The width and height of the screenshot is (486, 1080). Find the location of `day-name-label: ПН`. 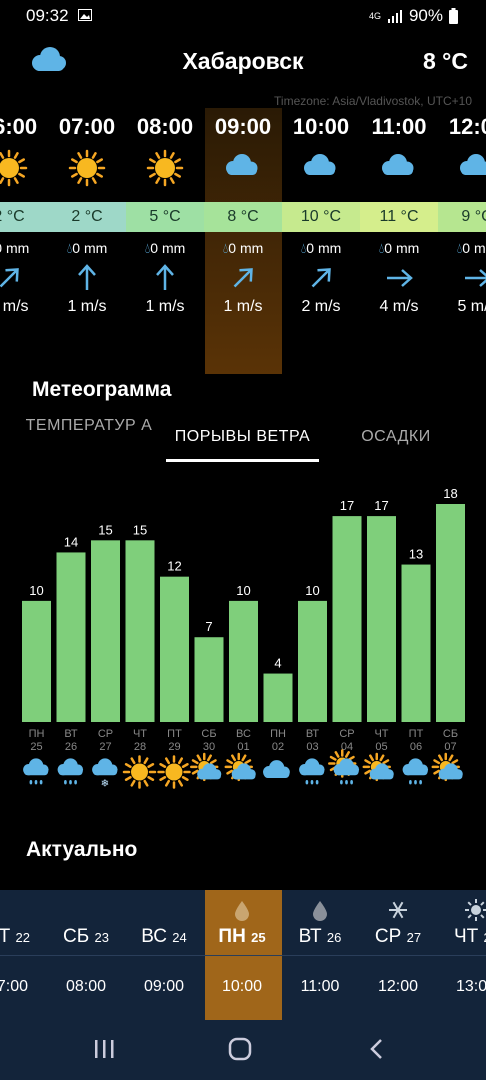

day-name-label: ПН is located at coordinates (278, 734).